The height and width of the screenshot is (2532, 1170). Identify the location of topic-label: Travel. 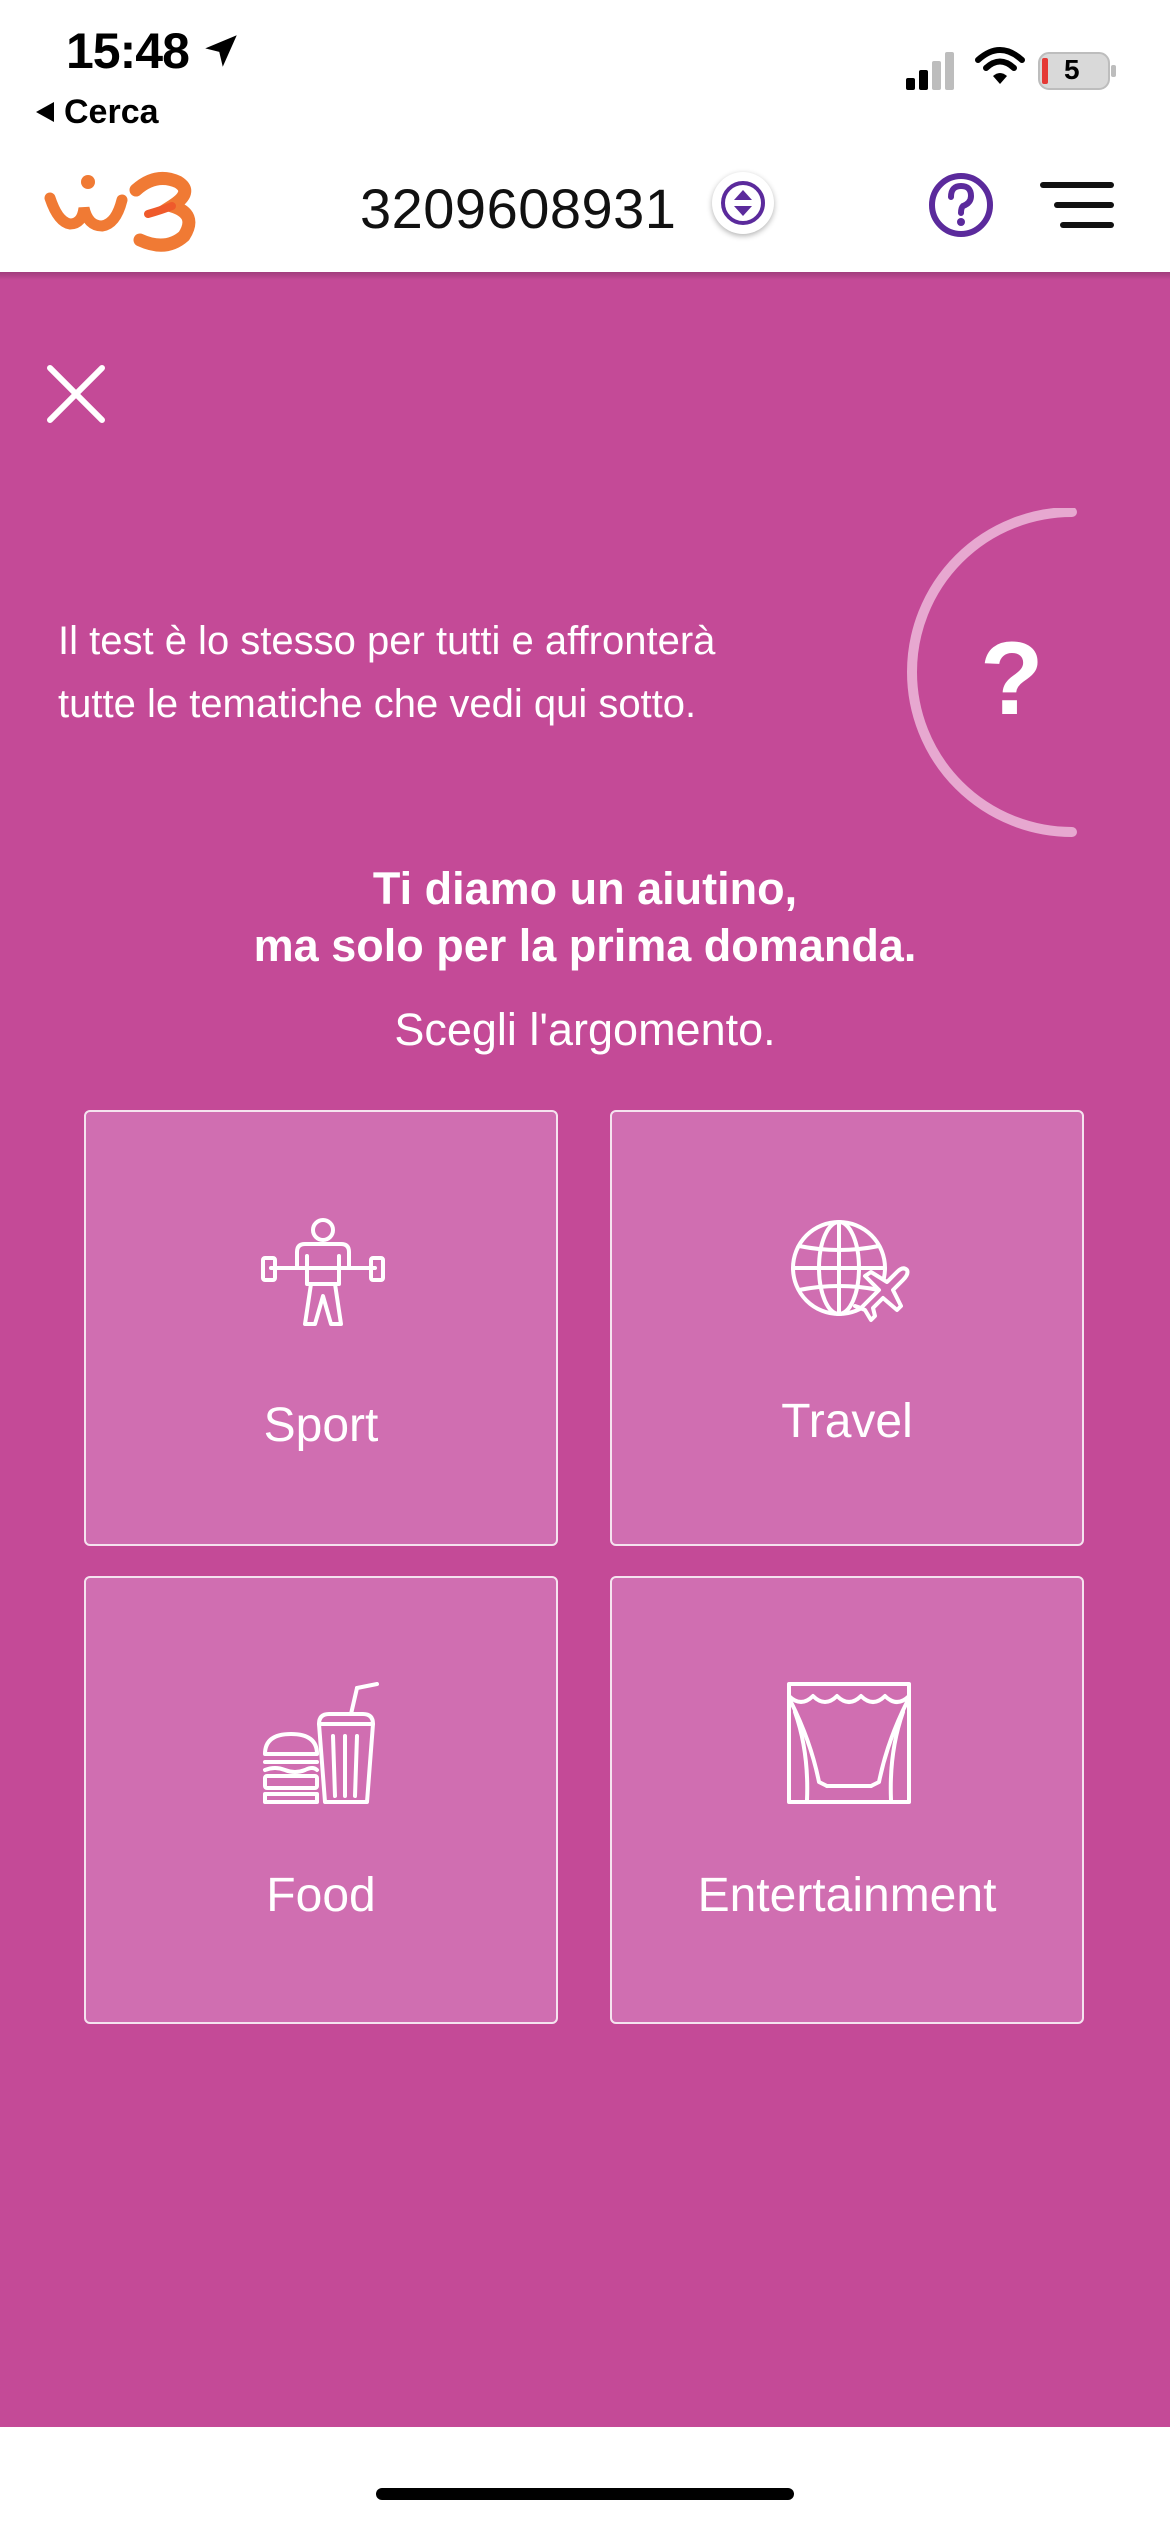
(847, 1421).